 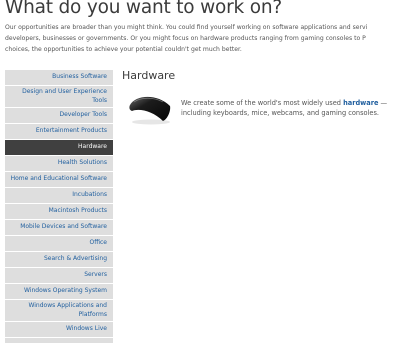 I want to click on sidebar-item-health-solutions: Health Solutions, so click(x=59, y=164).